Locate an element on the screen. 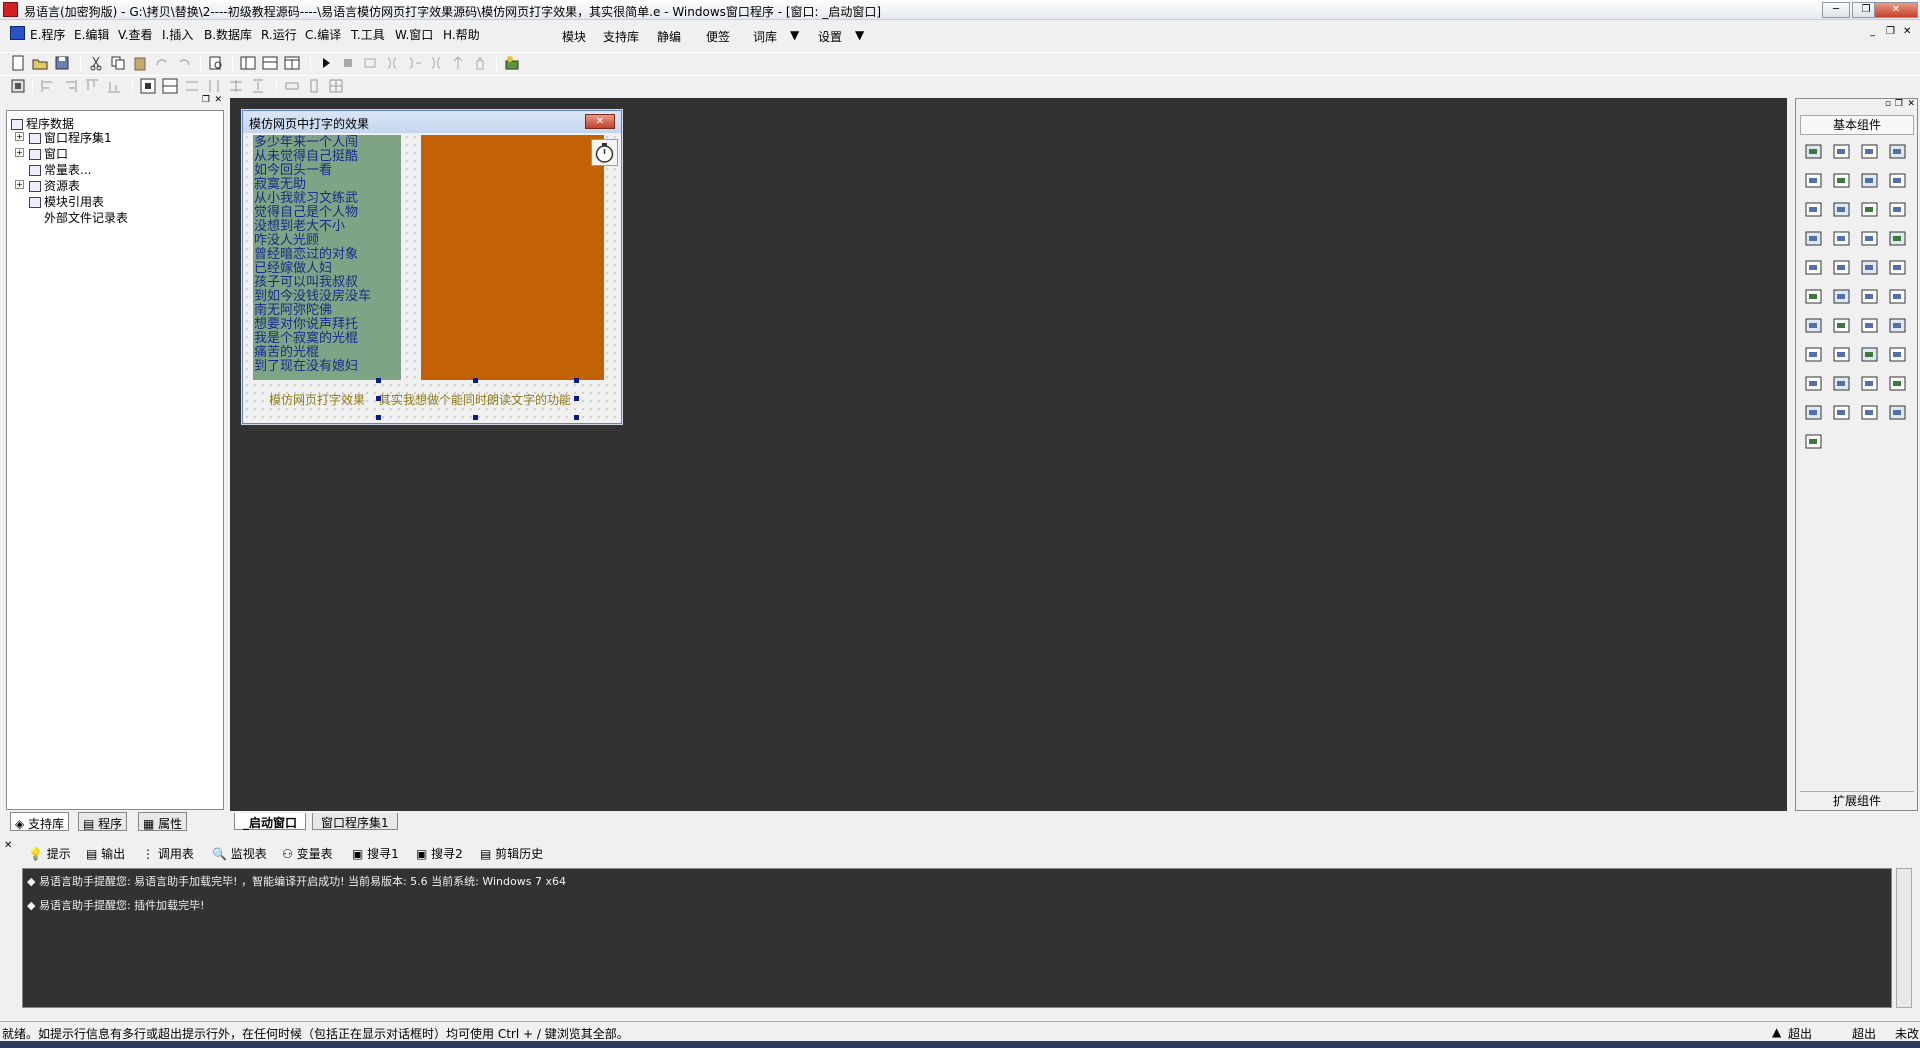 This screenshot has height=1048, width=1920. menu-lexicon: 词库 is located at coordinates (765, 36).